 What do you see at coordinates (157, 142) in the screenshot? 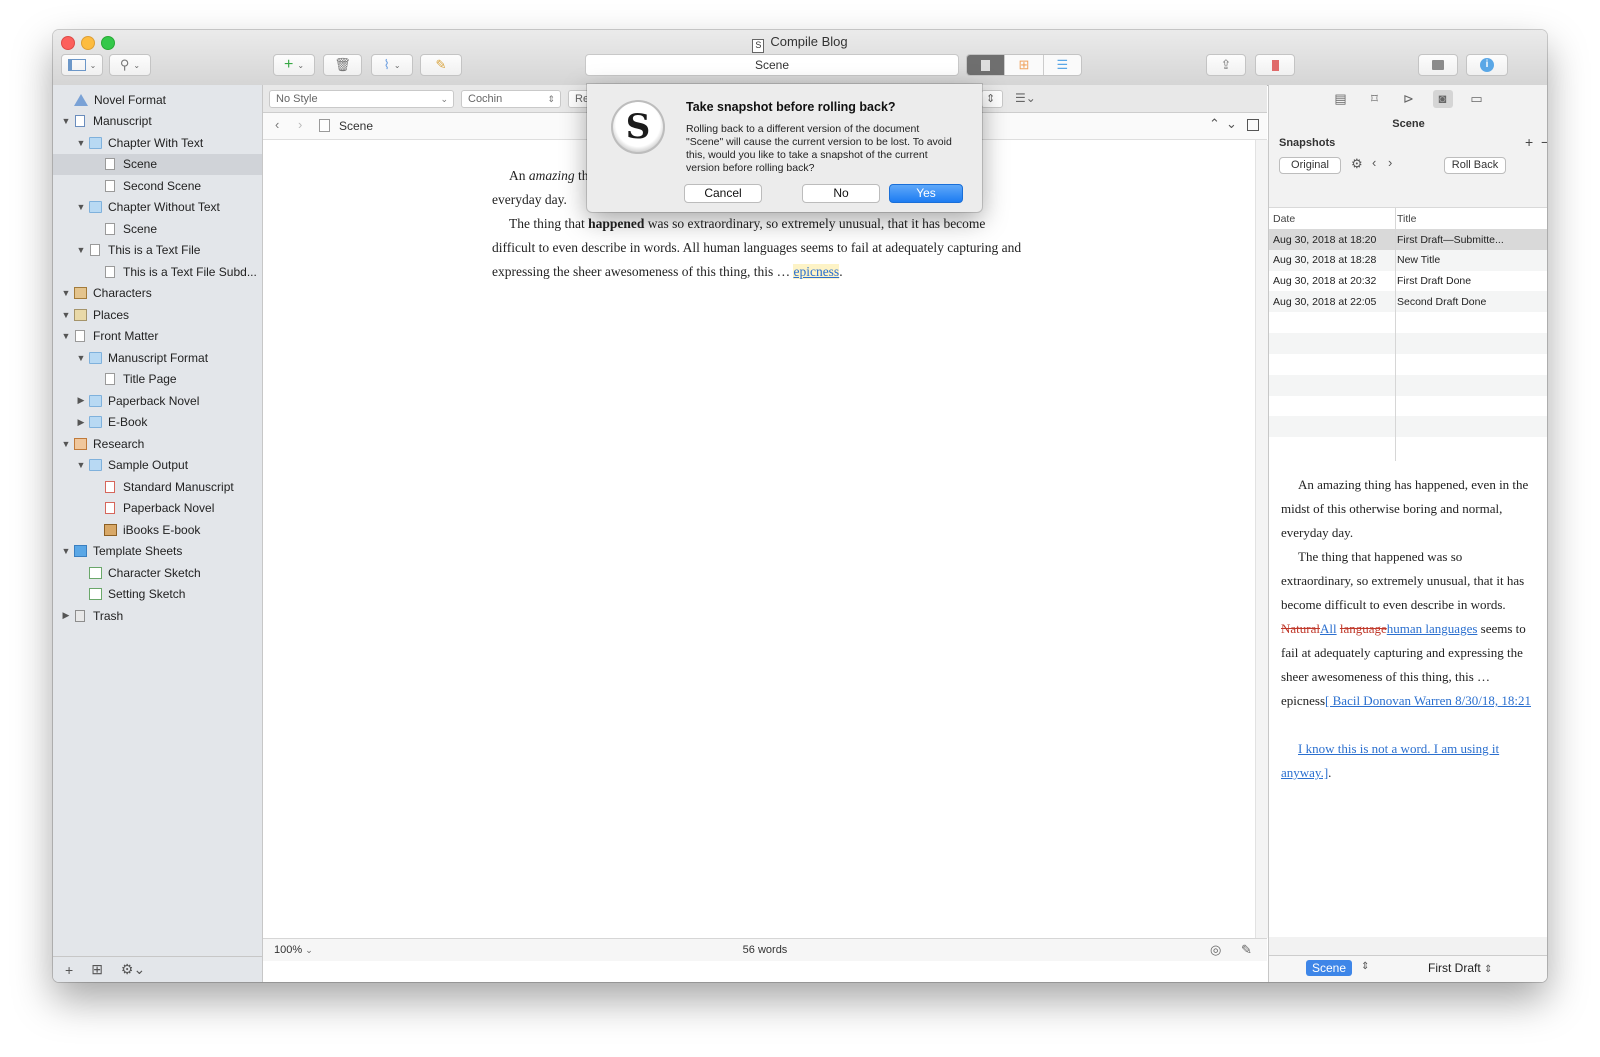
I see `binder-item: ▼ Chapter With Text` at bounding box center [157, 142].